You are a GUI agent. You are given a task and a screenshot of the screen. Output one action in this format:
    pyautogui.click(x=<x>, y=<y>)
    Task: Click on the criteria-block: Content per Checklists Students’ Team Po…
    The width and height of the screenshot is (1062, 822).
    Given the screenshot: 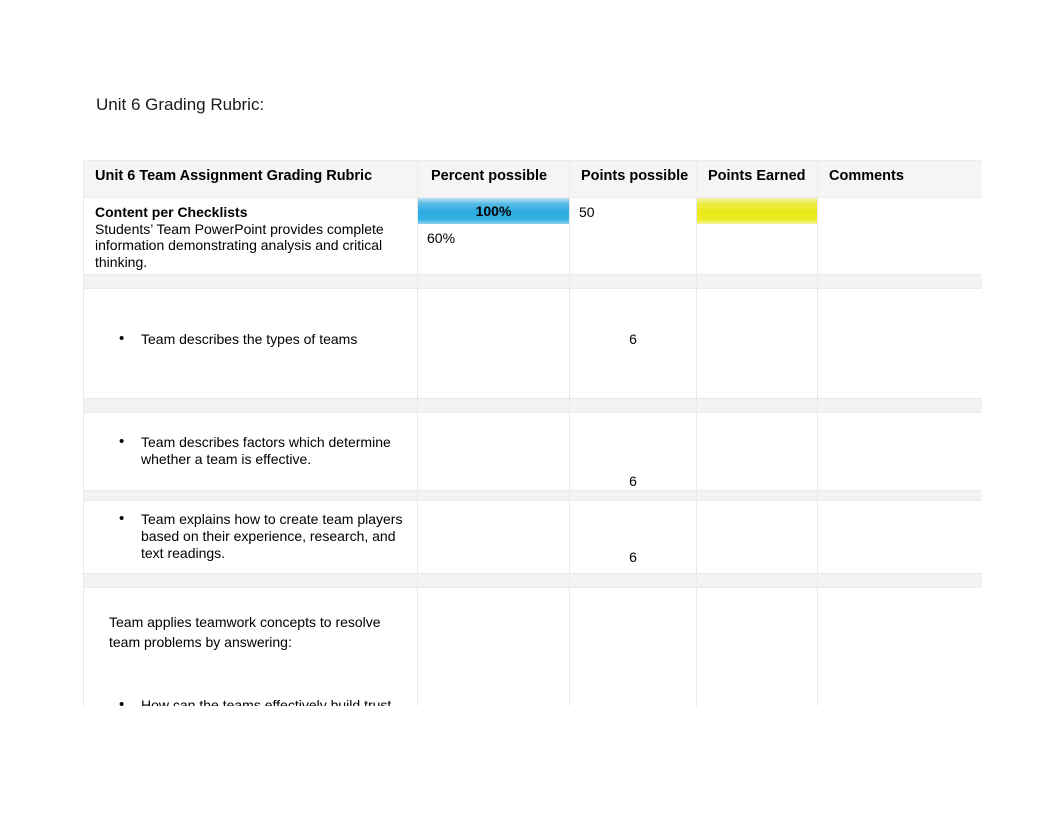 What is the action you would take?
    pyautogui.click(x=250, y=236)
    